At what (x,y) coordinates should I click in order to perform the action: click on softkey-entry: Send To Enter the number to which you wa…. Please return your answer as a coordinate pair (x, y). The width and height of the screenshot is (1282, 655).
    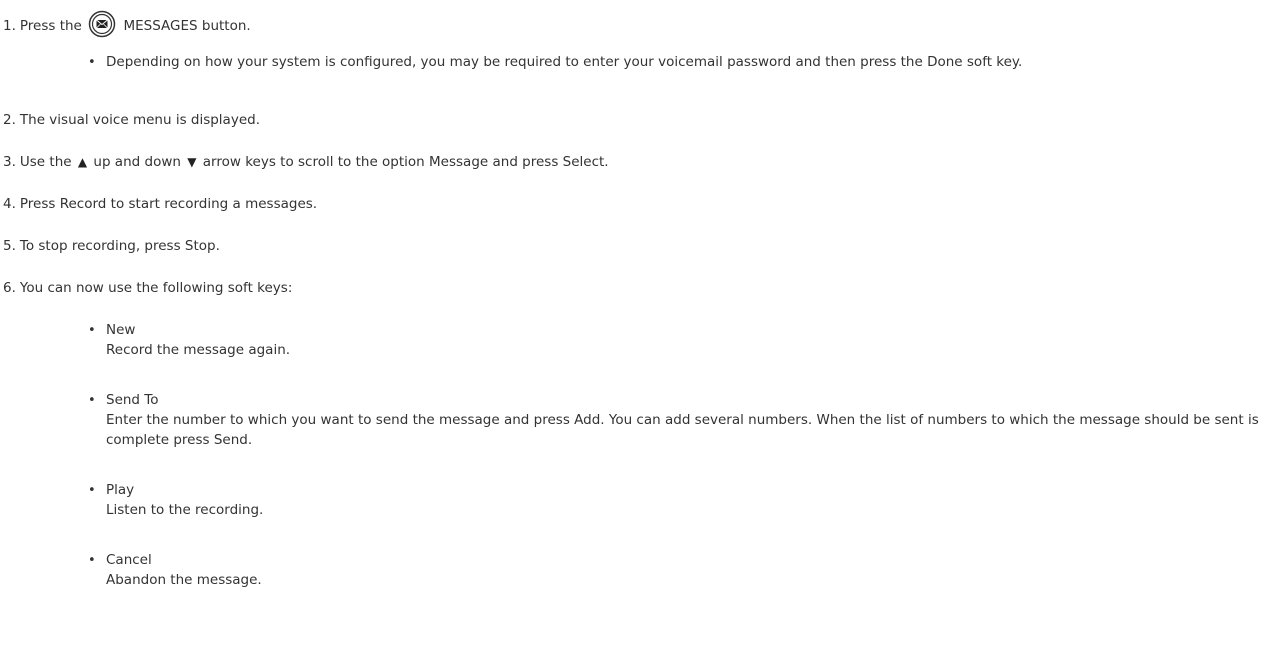
    Looking at the image, I should click on (694, 420).